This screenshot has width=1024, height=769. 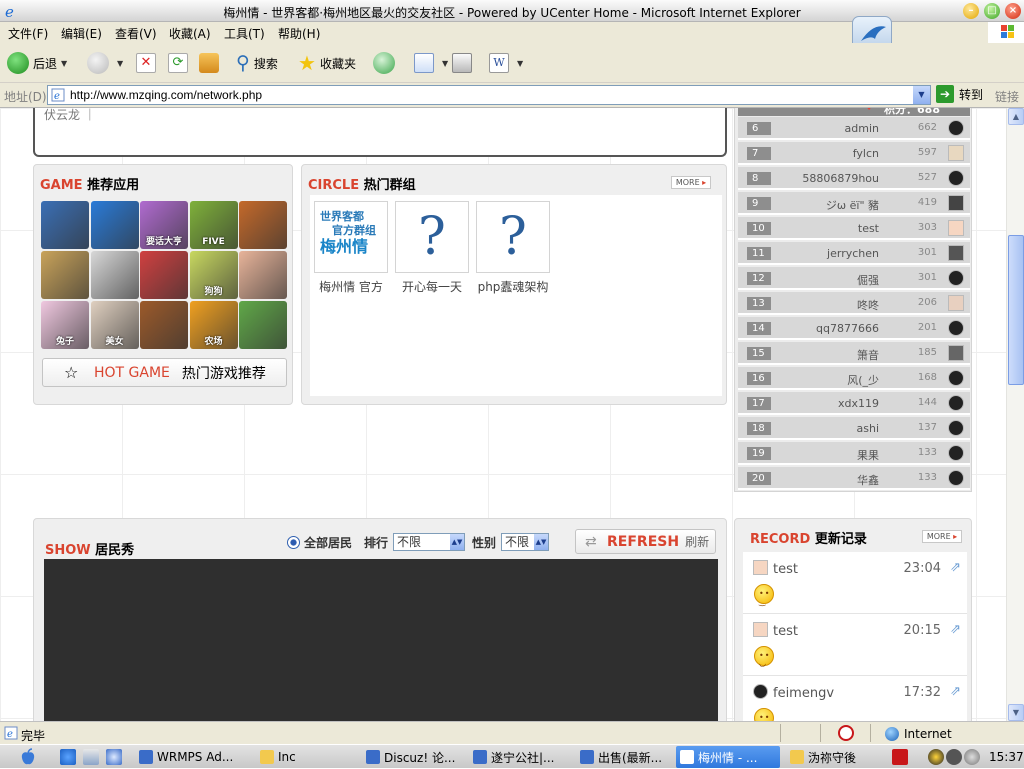 What do you see at coordinates (855, 583) in the screenshot?
I see `record-item: test 23:04 ⇗ •• ‿` at bounding box center [855, 583].